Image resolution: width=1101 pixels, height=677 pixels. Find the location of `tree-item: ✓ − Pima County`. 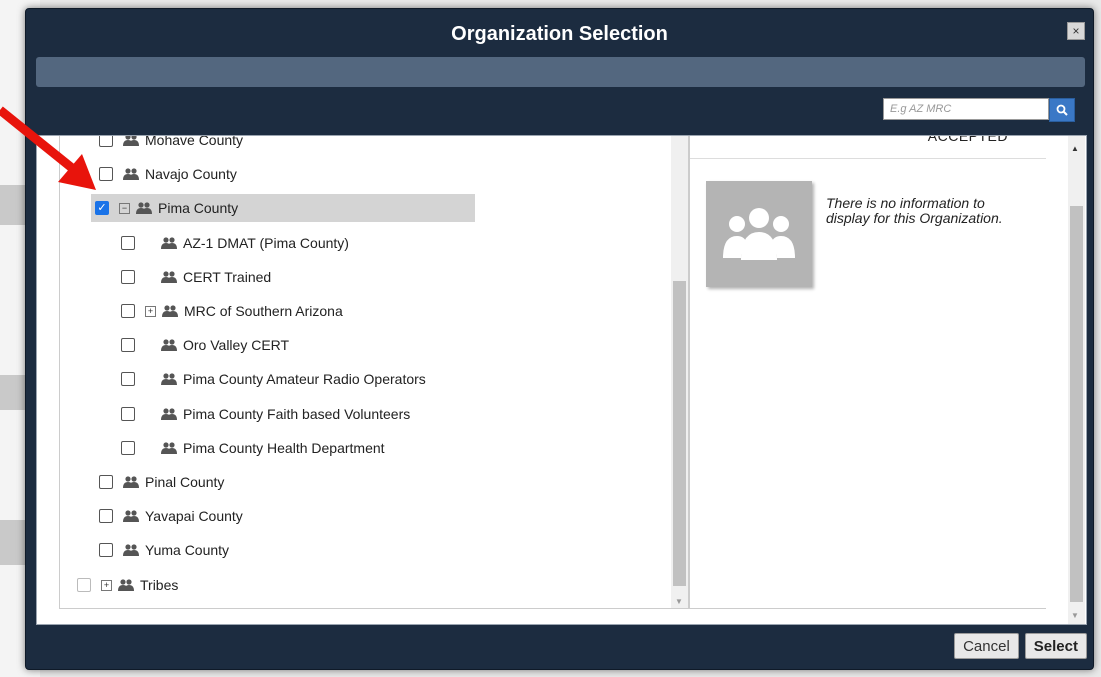

tree-item: ✓ − Pima County is located at coordinates (283, 208).